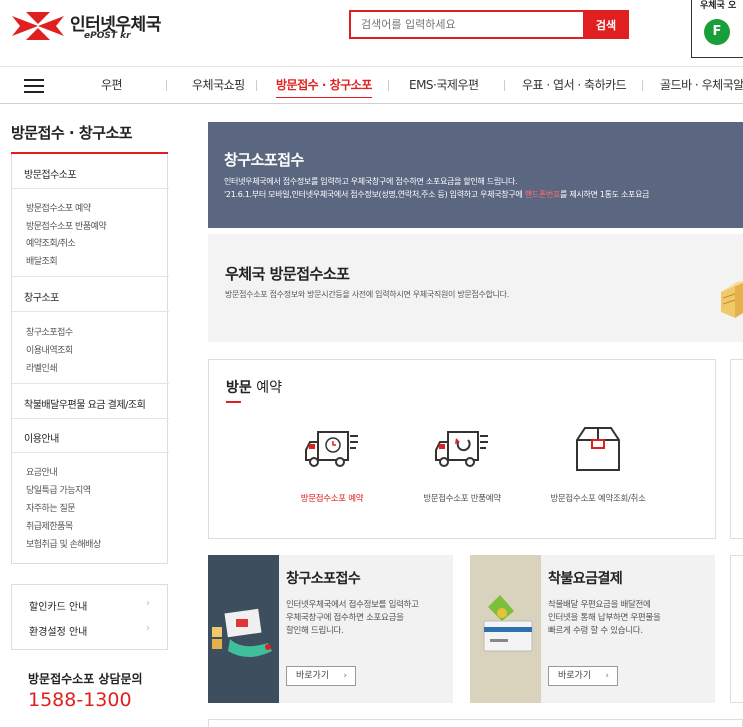  What do you see at coordinates (38, 26) in the screenshot?
I see `epost-logo-icon` at bounding box center [38, 26].